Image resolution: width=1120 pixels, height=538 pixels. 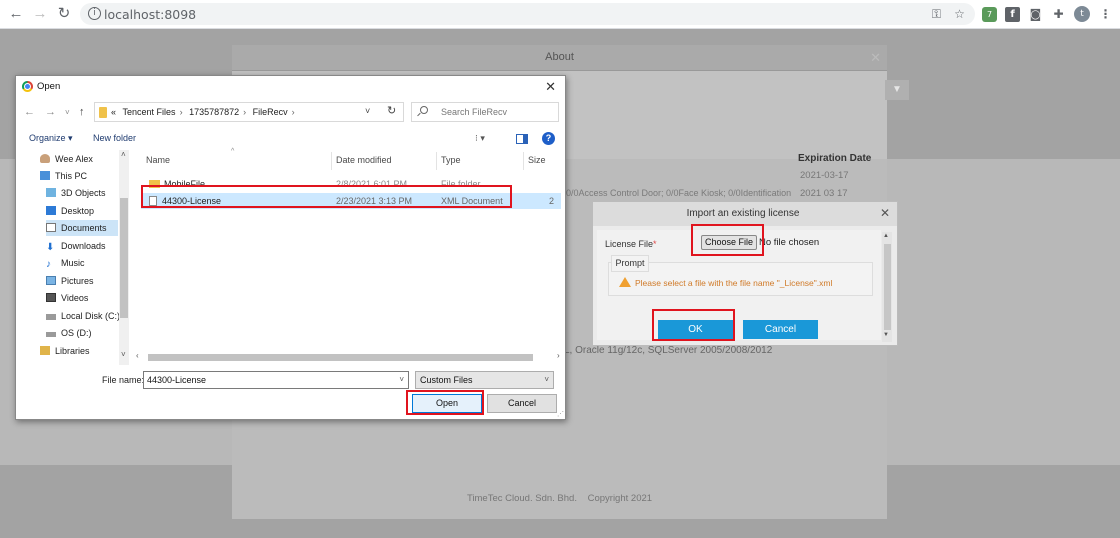 What do you see at coordinates (367, 111) in the screenshot?
I see `address-dropdown-icon: ˅` at bounding box center [367, 111].